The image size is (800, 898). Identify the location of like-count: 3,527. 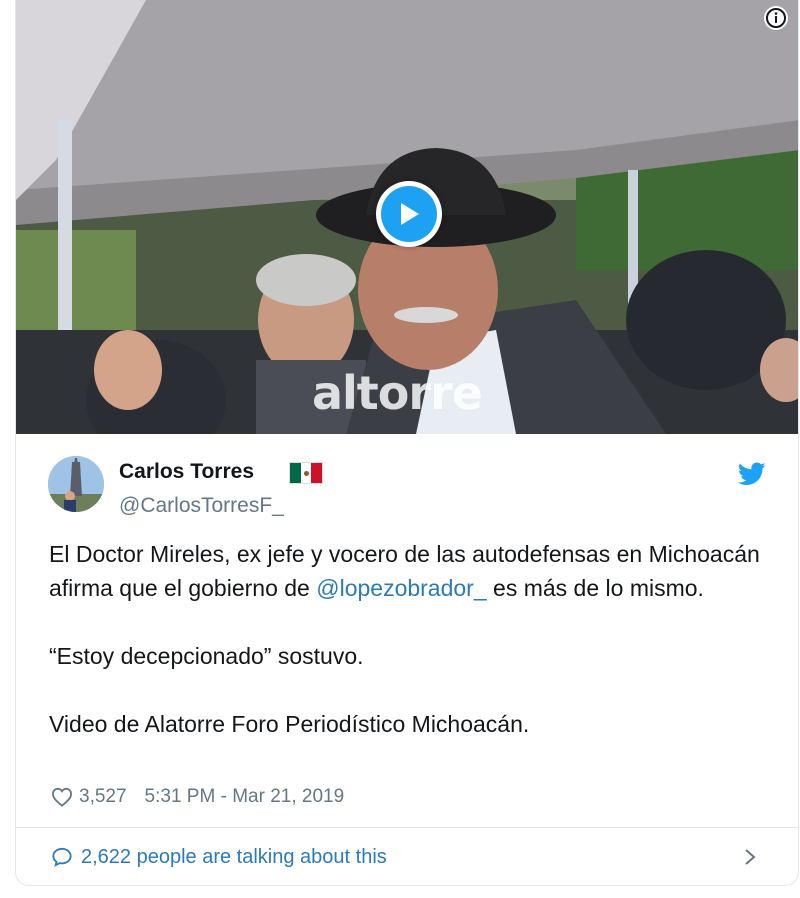
(103, 797).